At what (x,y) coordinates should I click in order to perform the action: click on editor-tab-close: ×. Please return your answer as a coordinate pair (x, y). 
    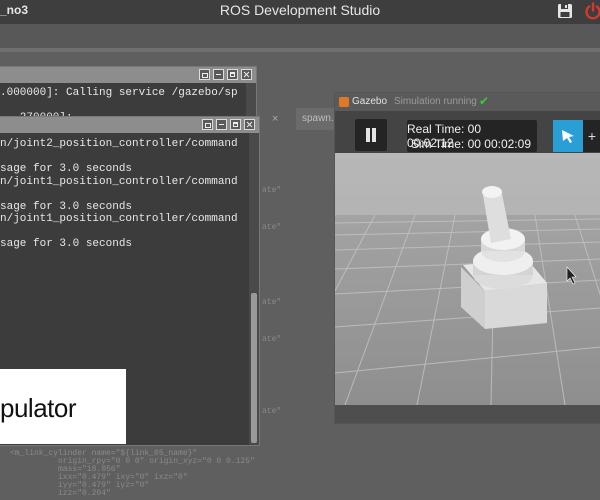
    Looking at the image, I should click on (275, 119).